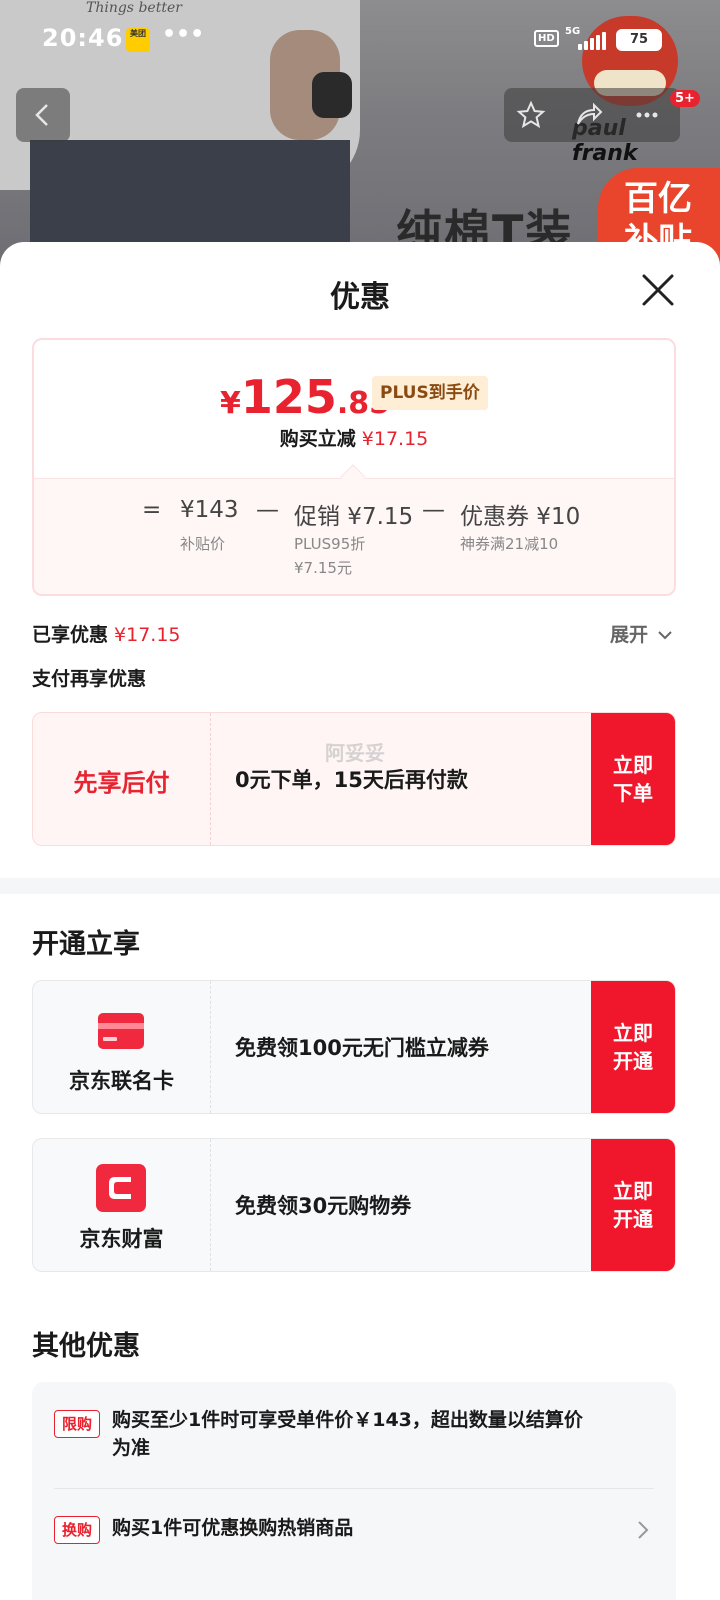 This screenshot has height=1600, width=720. I want to click on share-icon, so click(589, 115).